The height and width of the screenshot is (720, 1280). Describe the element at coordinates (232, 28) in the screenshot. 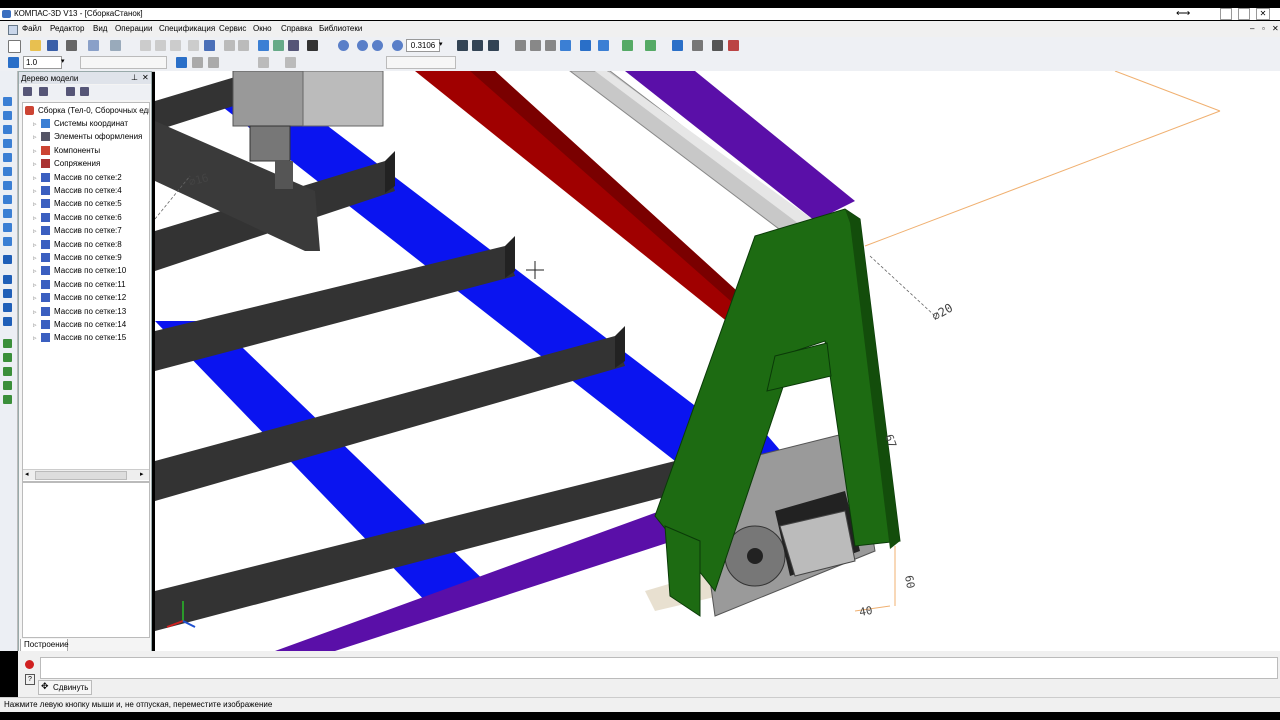

I see `menu-service: Сервис` at that location.